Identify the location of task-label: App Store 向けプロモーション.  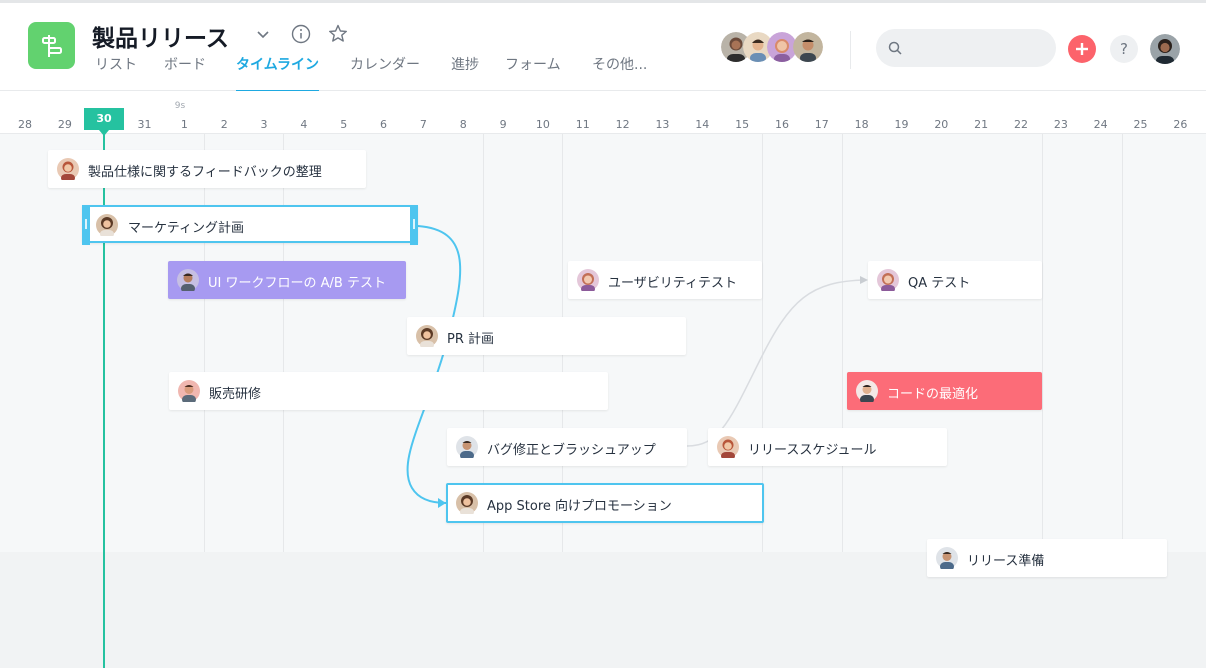
(579, 506).